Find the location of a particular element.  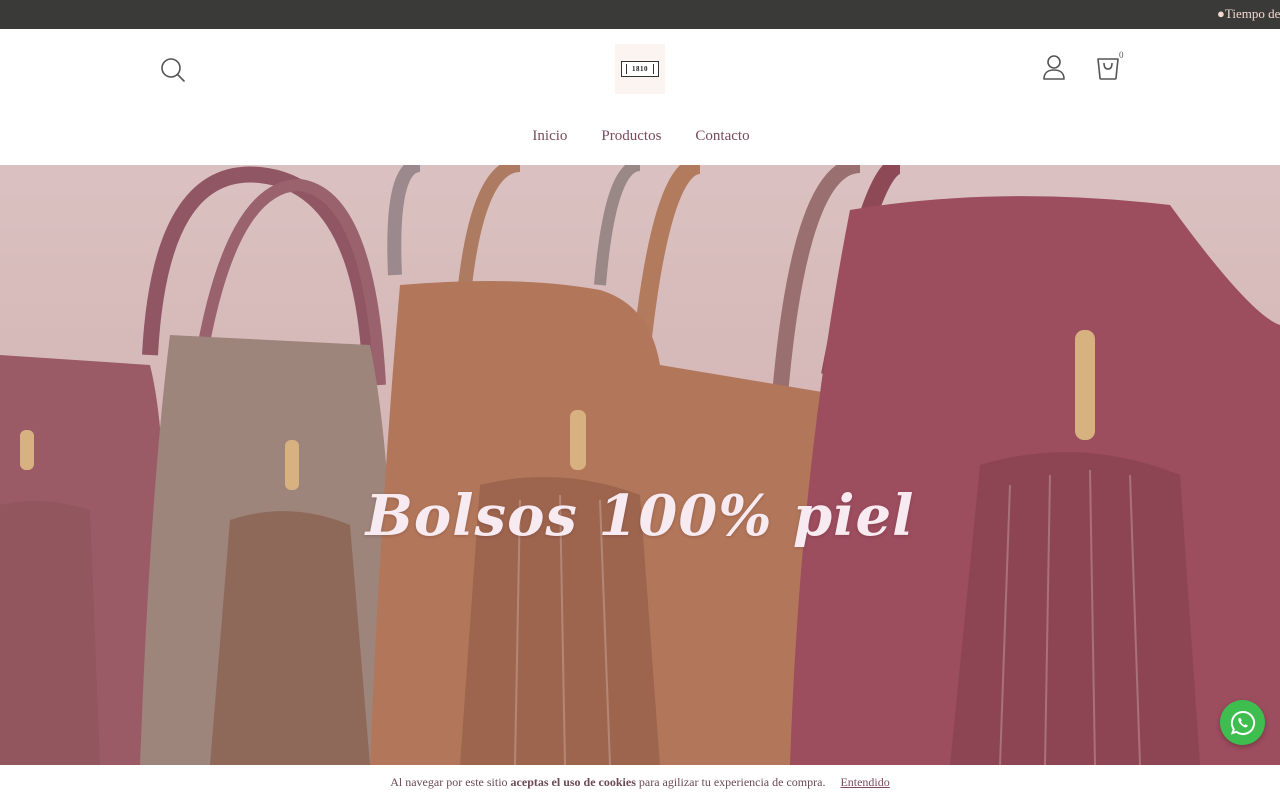

cookie-accept-link: Entendido is located at coordinates (864, 782).